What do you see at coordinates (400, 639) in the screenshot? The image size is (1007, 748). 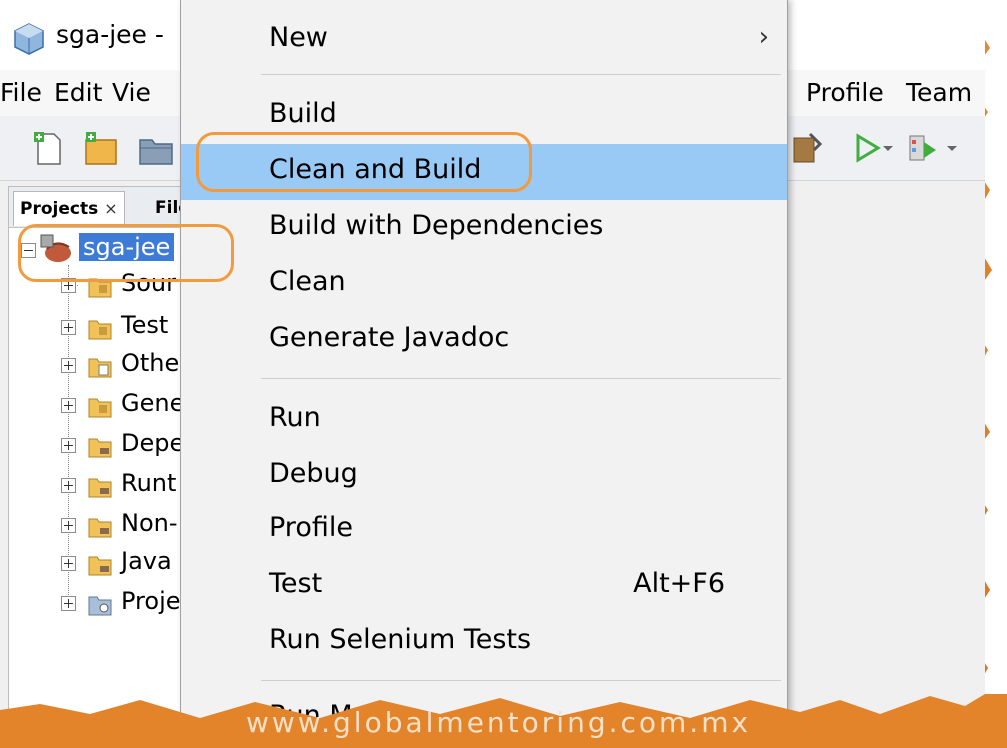 I see `menu-item-label: Run Selenium Tests` at bounding box center [400, 639].